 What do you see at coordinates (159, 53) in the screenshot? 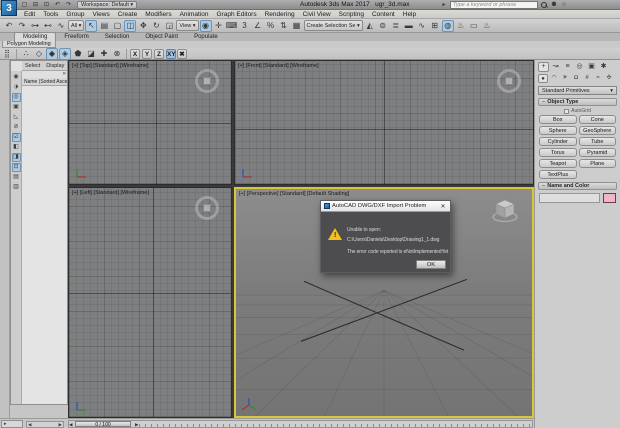
I see `restrict-z-button: Z` at bounding box center [159, 53].